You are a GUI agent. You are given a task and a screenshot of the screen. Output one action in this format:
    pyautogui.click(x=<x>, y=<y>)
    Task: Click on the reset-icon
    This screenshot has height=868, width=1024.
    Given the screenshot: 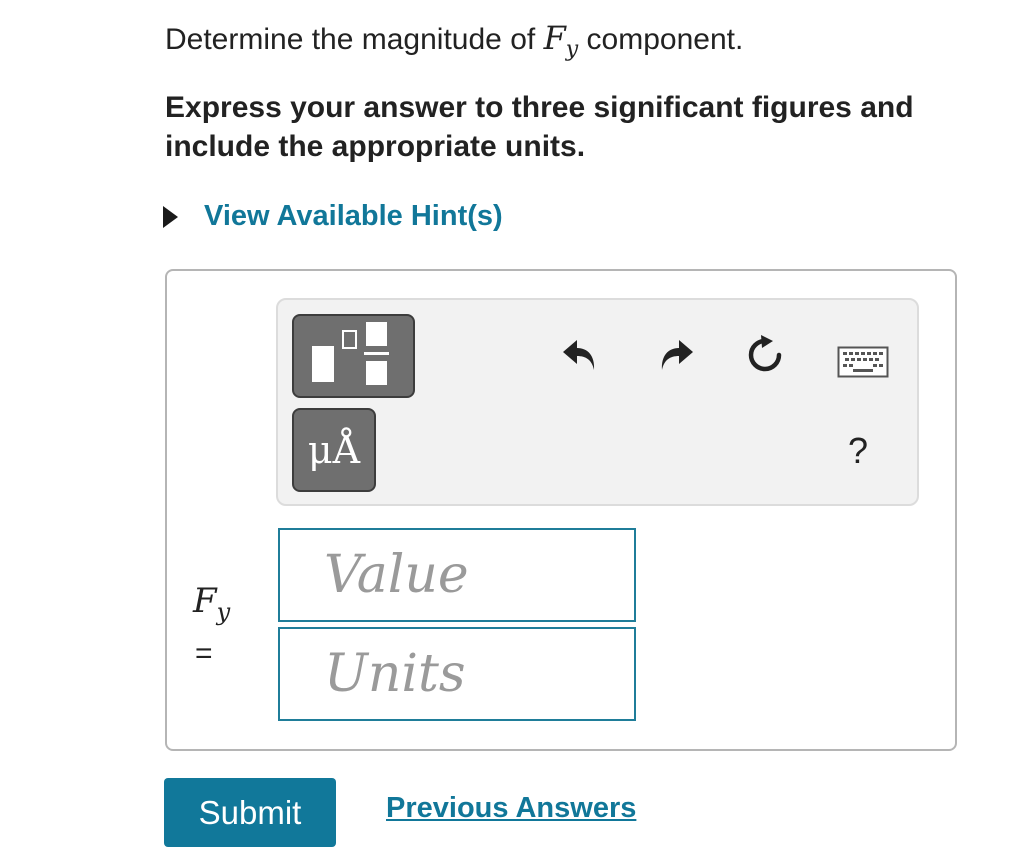 What is the action you would take?
    pyautogui.click(x=765, y=355)
    